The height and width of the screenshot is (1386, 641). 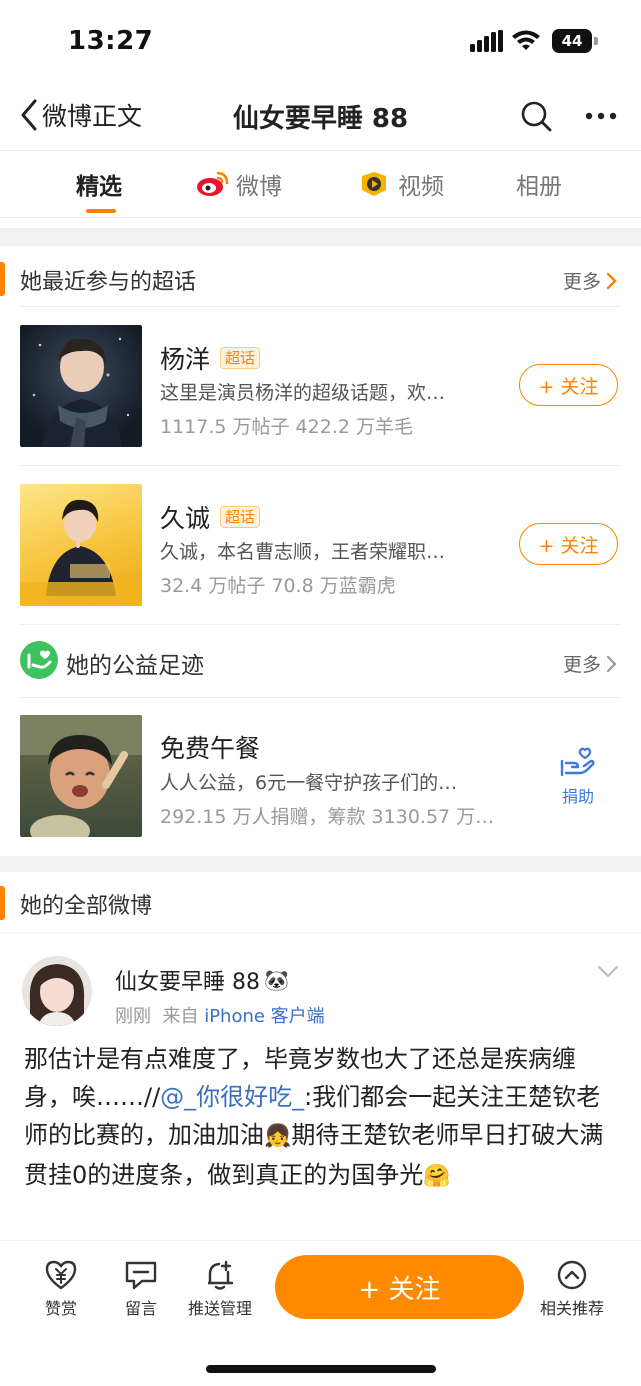 I want to click on reward-button: 赞赏, so click(x=61, y=1289).